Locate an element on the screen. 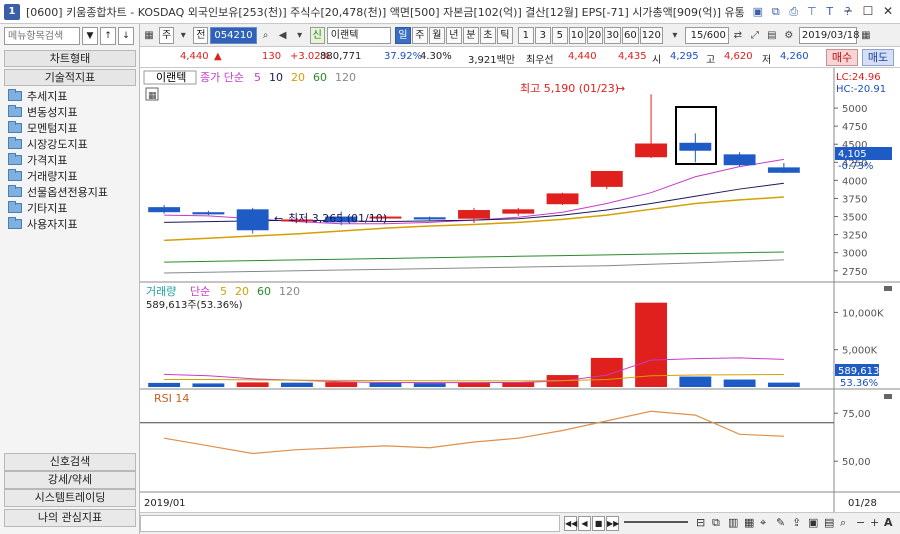 The width and height of the screenshot is (900, 534). layout-icon: ▦ is located at coordinates (149, 35).